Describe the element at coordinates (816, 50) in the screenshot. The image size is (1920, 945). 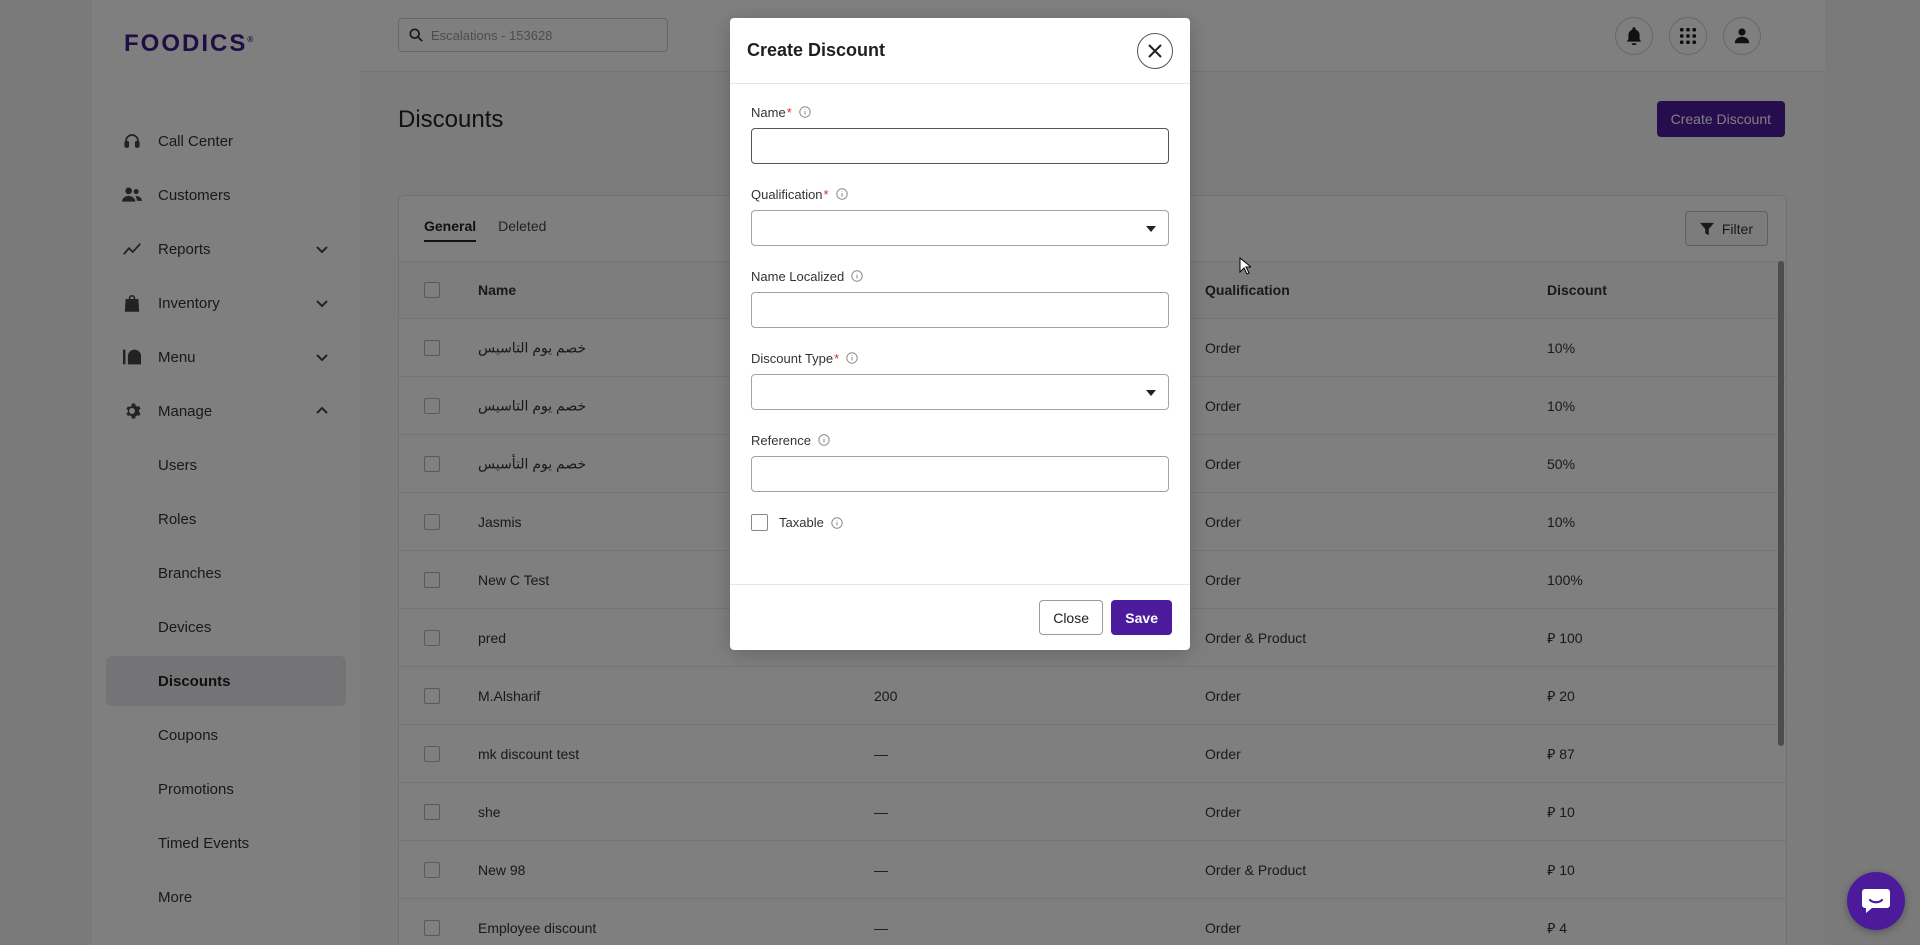
I see `modal-title: Create Discount` at that location.